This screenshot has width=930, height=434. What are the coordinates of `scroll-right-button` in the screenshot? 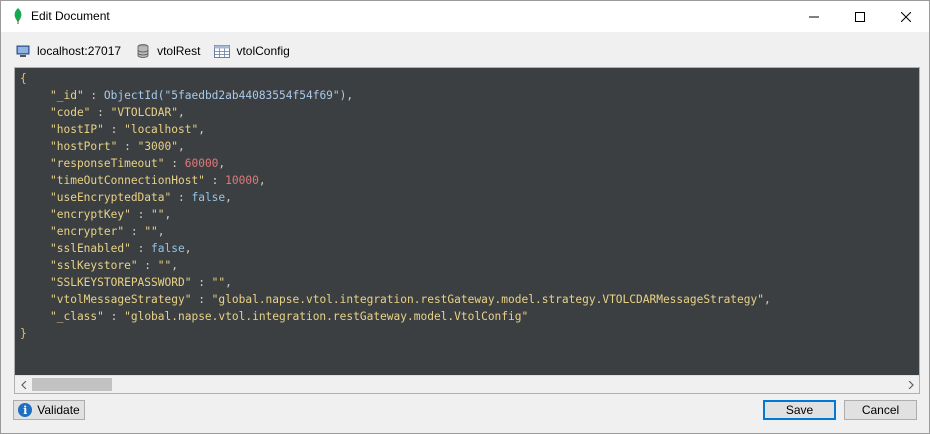 It's located at (910, 384).